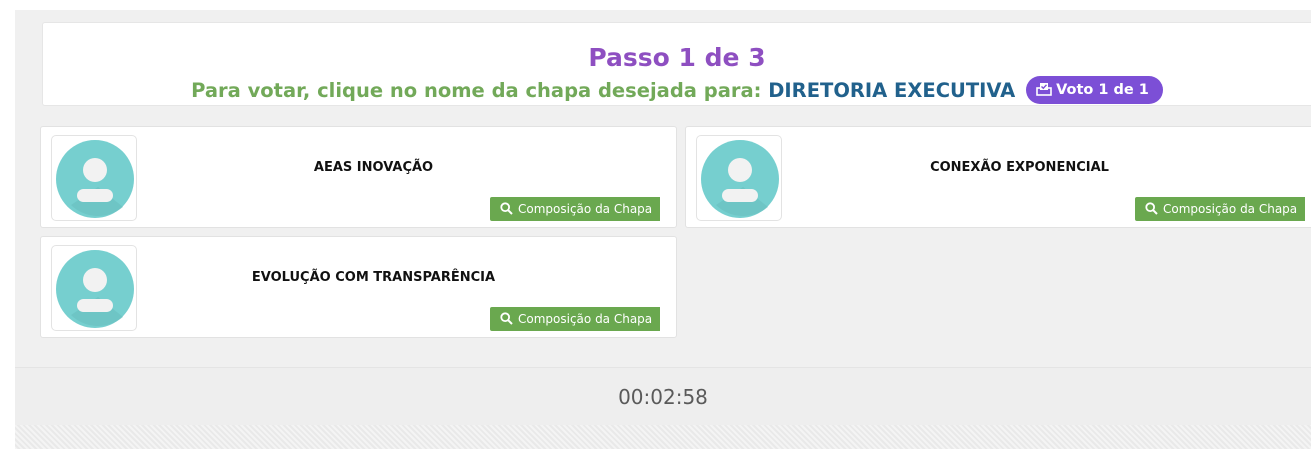 The image size is (1311, 449). I want to click on countdown-timer: 00:02:58, so click(663, 397).